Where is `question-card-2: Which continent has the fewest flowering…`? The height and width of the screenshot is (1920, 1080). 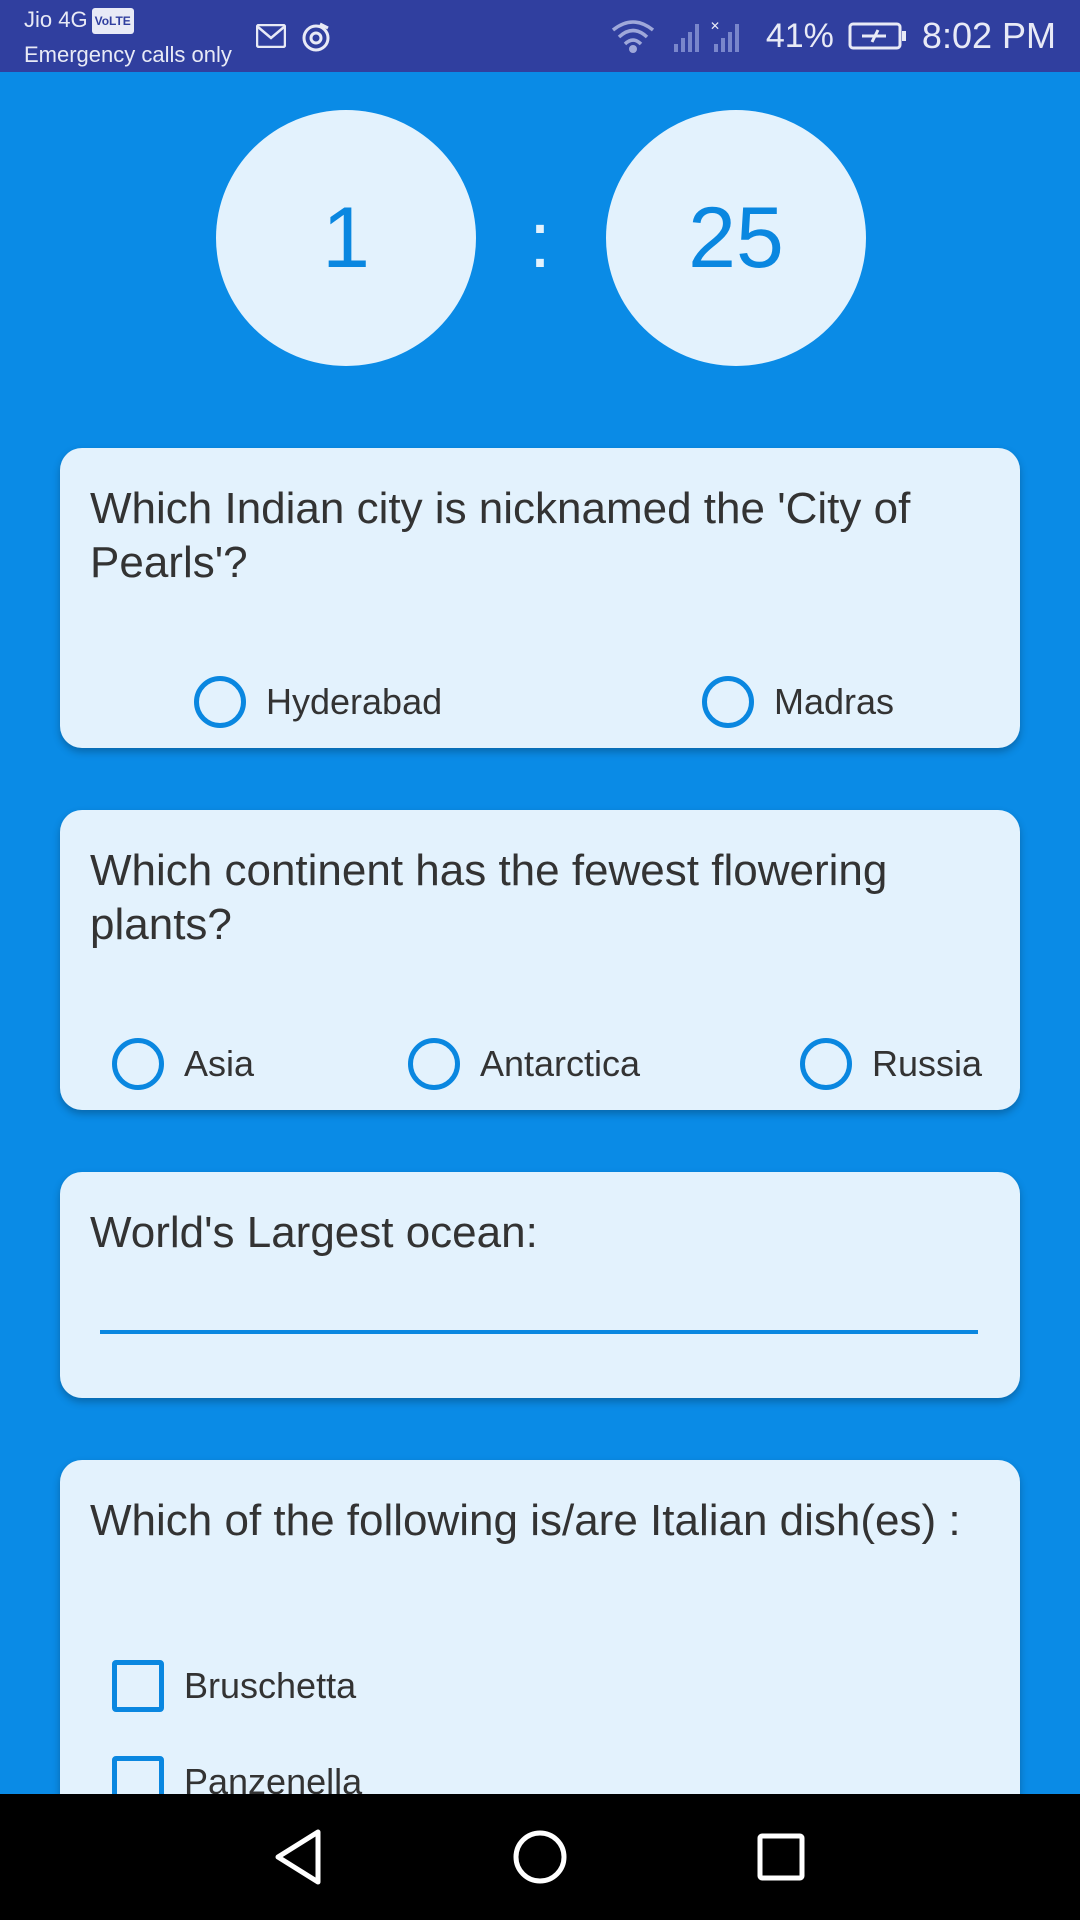
question-card-2: Which continent has the fewest flowering… is located at coordinates (540, 960).